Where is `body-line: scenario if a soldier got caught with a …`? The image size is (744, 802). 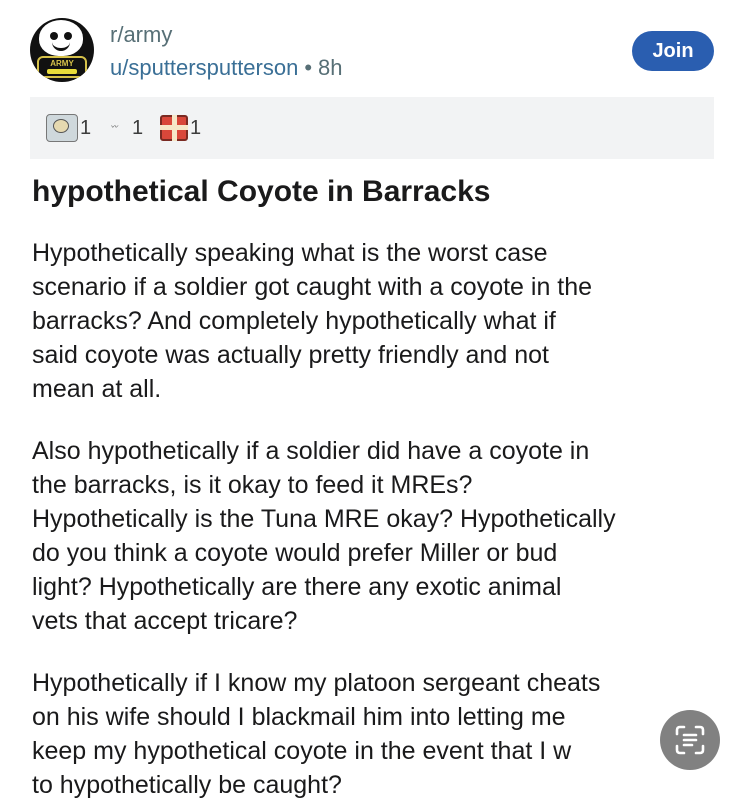
body-line: scenario if a soldier got caught with a … is located at coordinates (312, 287).